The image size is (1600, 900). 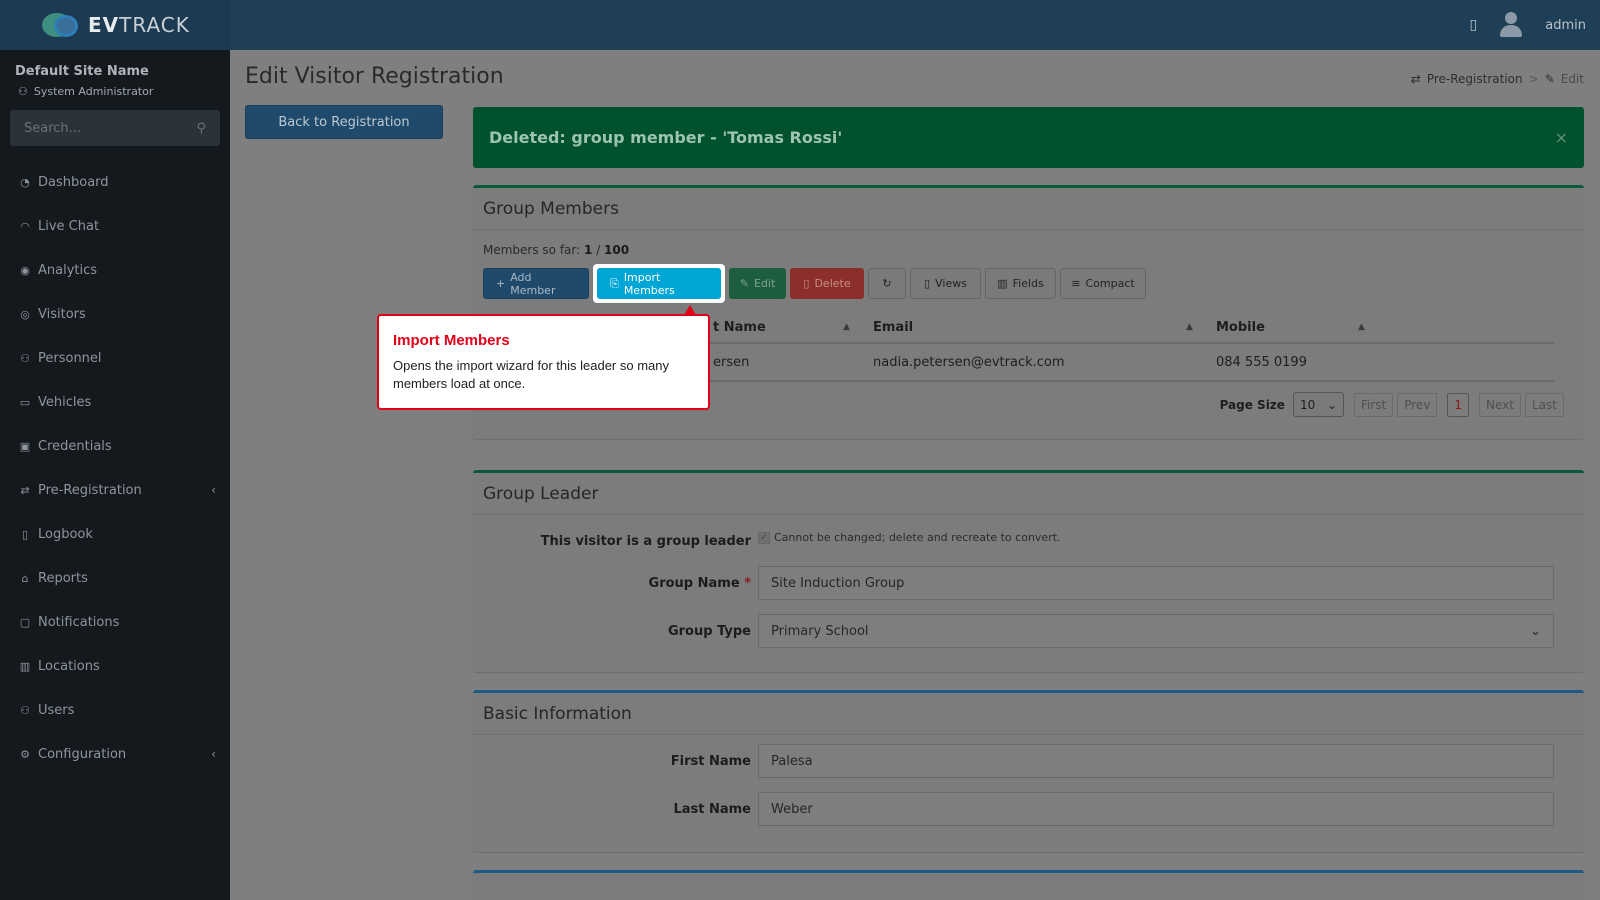 What do you see at coordinates (25, 666) in the screenshot?
I see `map-icon: ▥` at bounding box center [25, 666].